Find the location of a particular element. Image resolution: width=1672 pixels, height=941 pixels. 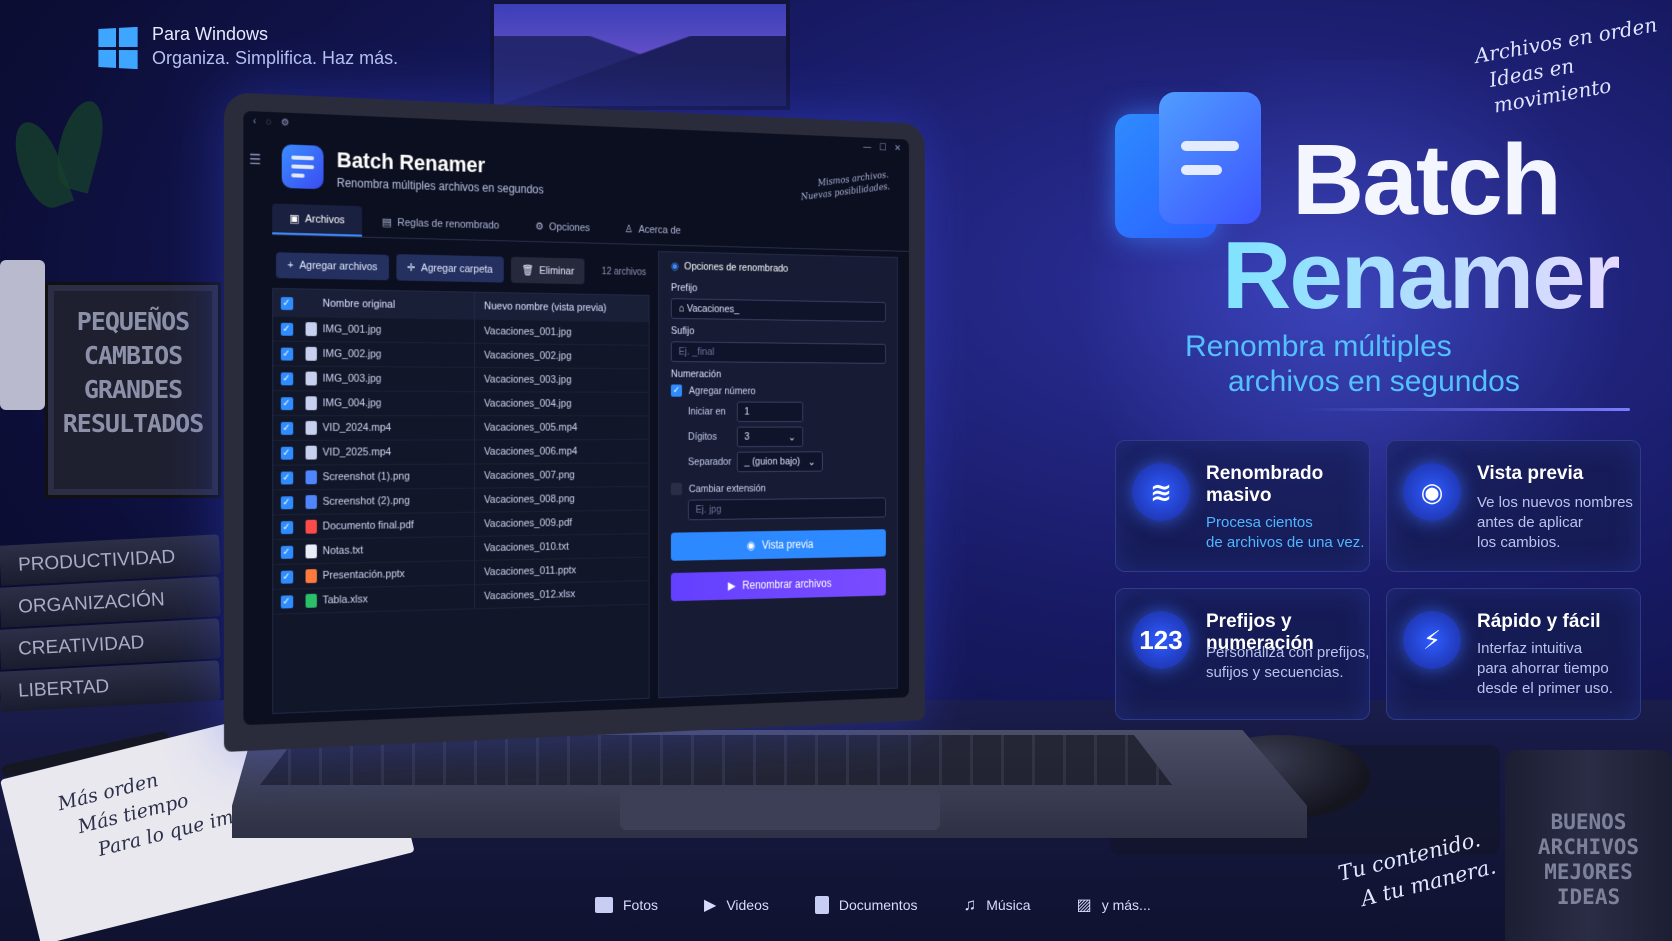

original-name: VID_2025.mp4 is located at coordinates (398, 452).